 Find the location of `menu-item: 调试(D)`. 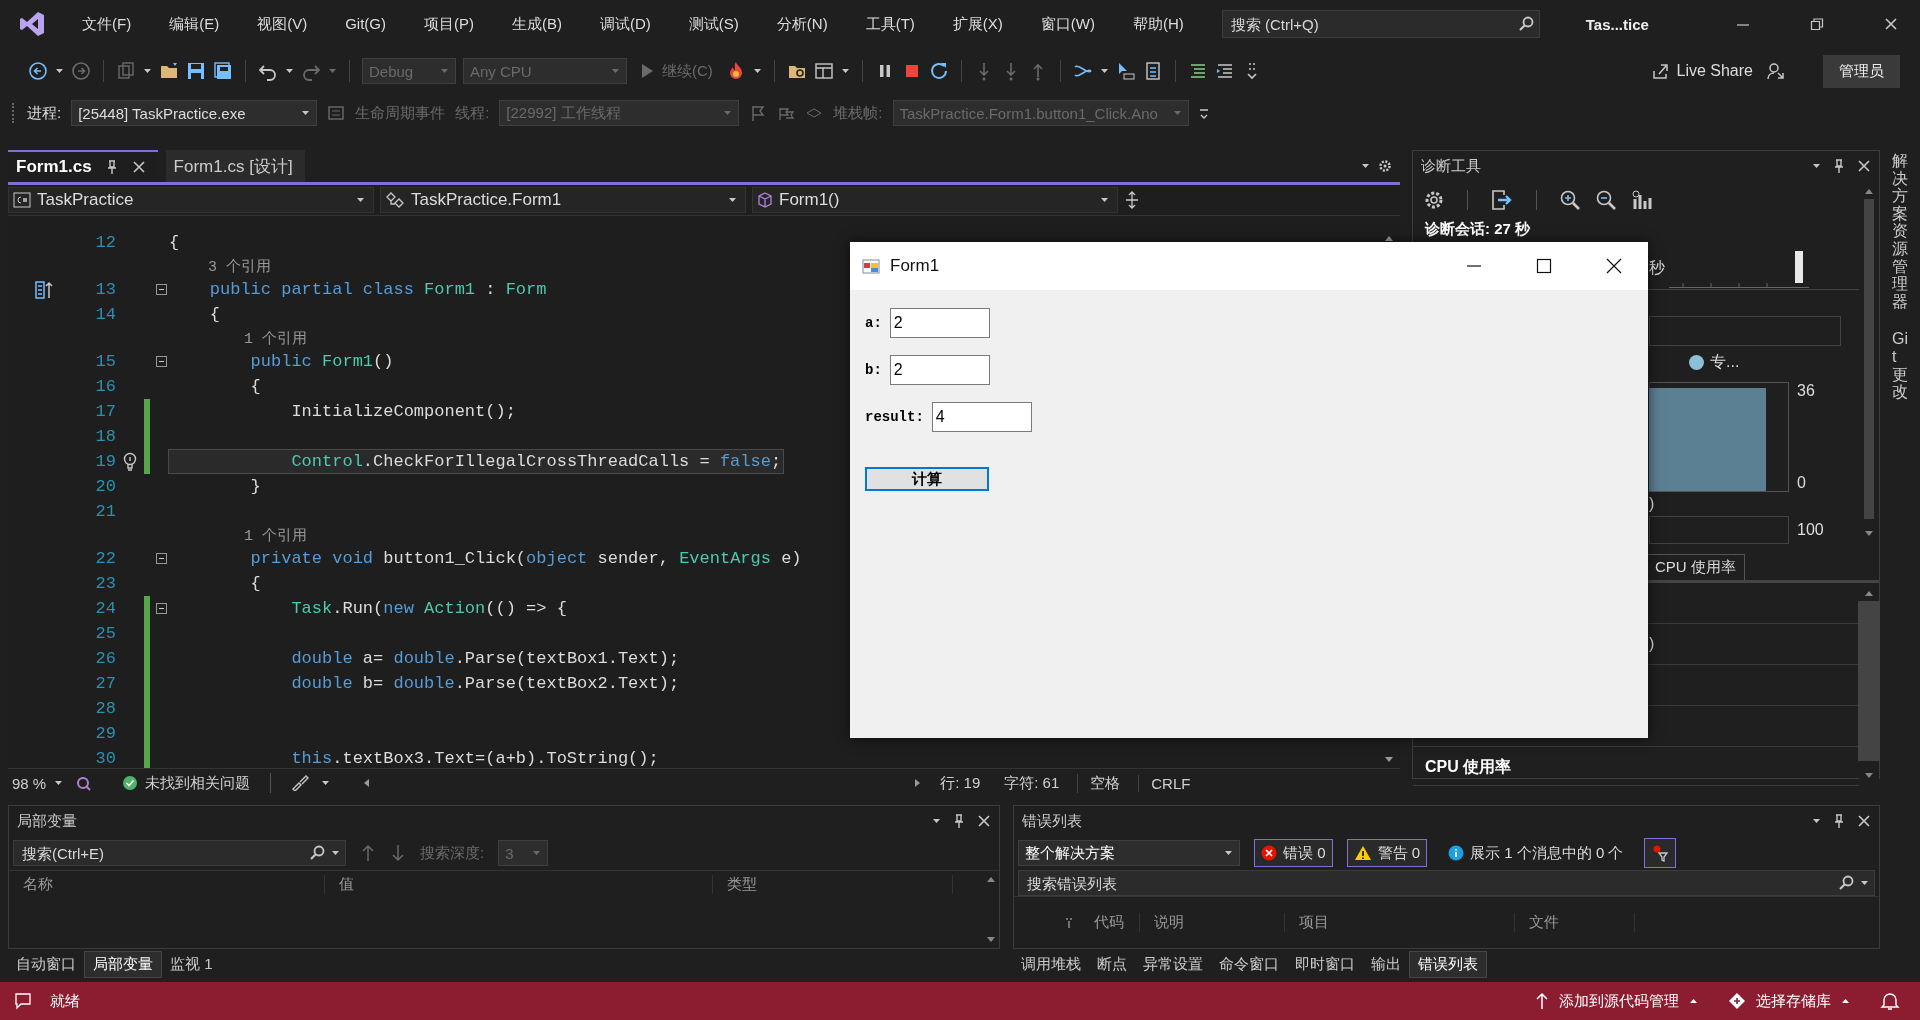

menu-item: 调试(D) is located at coordinates (625, 24).